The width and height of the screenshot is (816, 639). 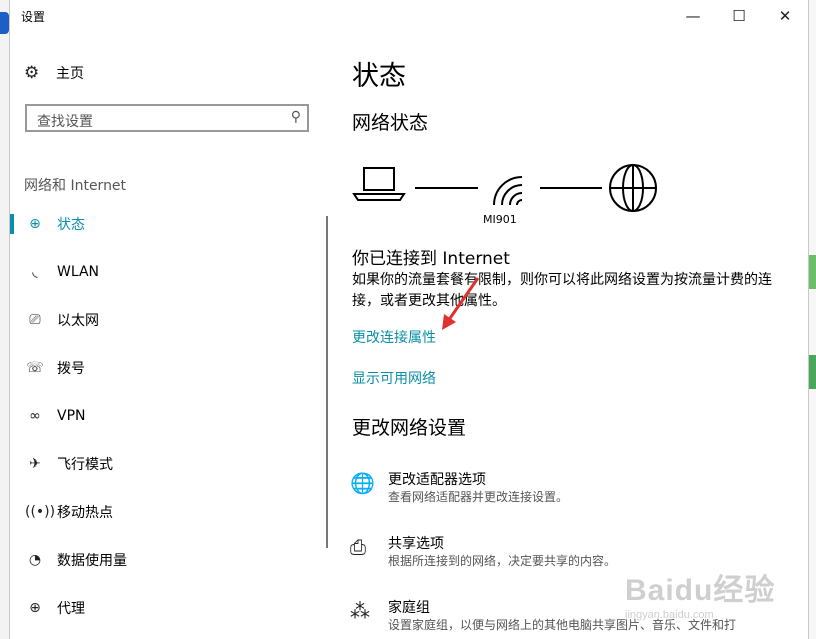 I want to click on sidebar-item-dialup: ☏ 拨号, so click(x=165, y=368).